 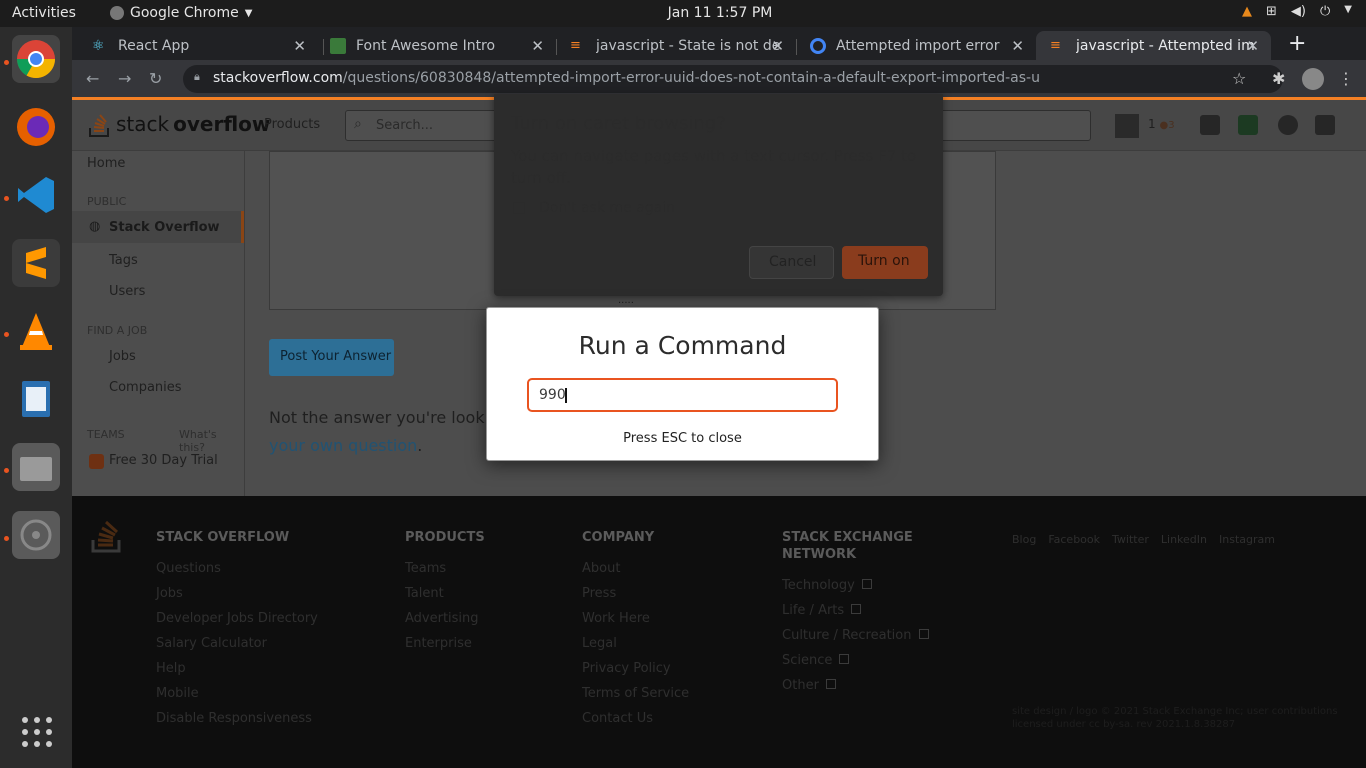 I want to click on nav-home: Home, so click(x=106, y=163).